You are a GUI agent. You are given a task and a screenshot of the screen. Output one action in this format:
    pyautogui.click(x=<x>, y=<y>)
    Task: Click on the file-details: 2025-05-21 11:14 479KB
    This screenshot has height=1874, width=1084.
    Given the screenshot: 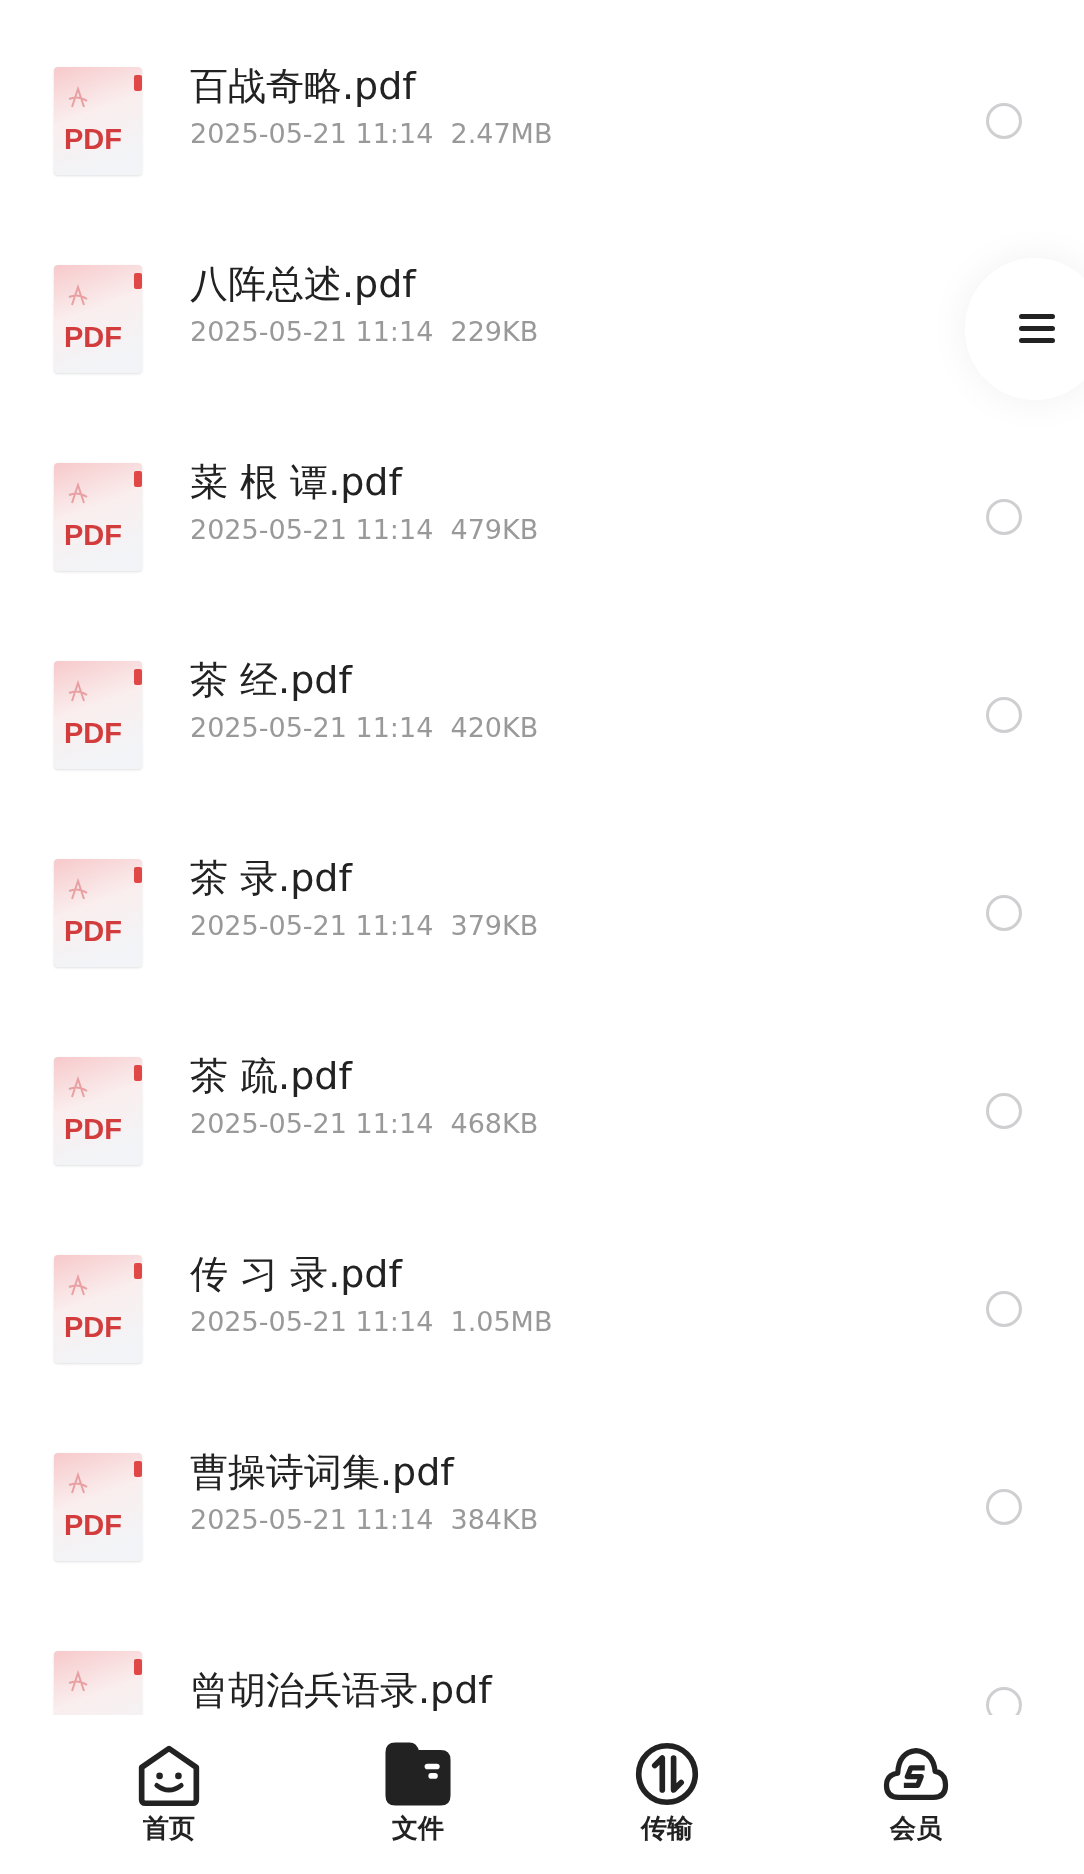 What is the action you would take?
    pyautogui.click(x=364, y=529)
    